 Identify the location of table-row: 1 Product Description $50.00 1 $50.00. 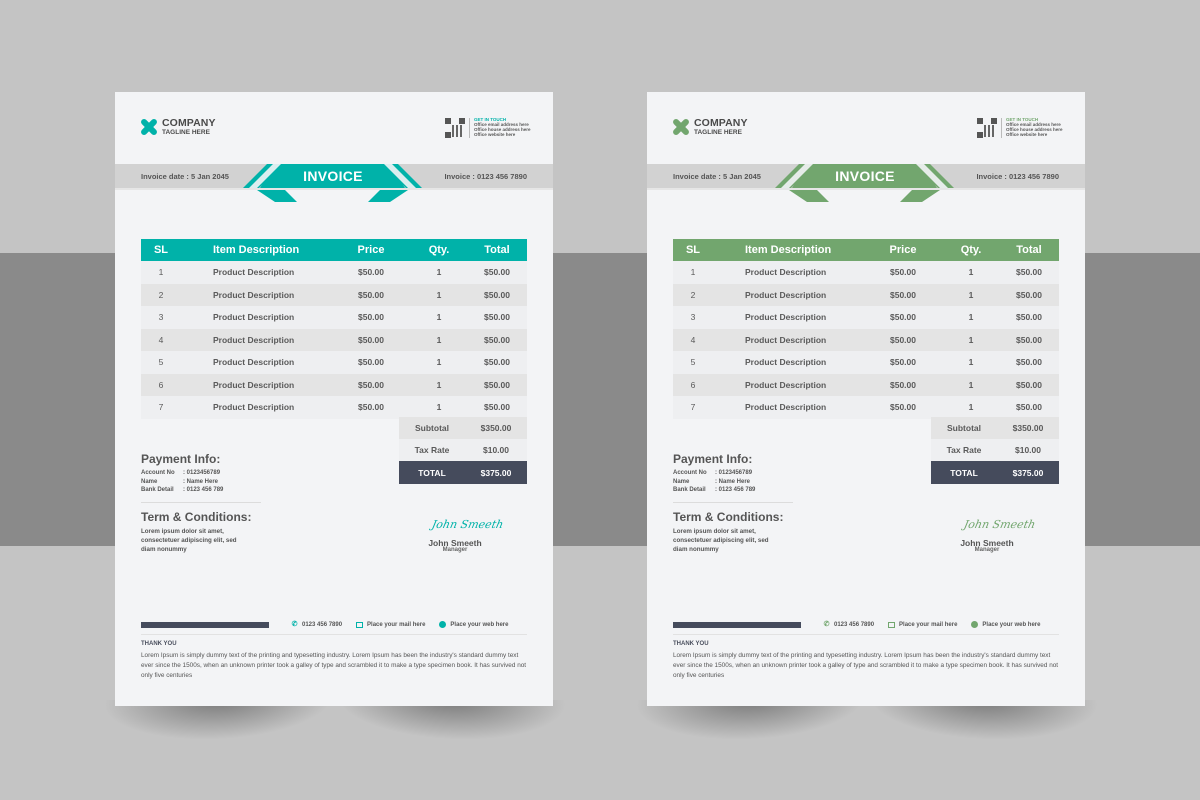
(334, 272).